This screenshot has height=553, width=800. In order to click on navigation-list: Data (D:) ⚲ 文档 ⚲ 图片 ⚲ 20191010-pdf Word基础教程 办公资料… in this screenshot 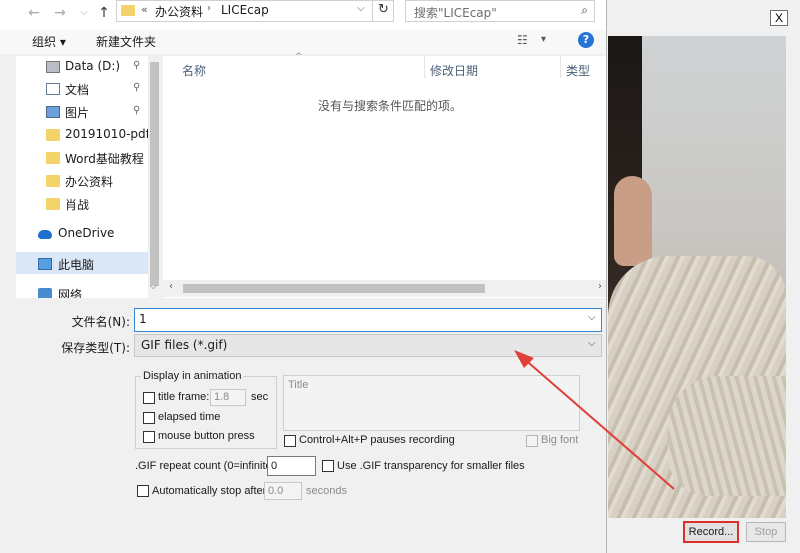, I will do `click(82, 177)`.